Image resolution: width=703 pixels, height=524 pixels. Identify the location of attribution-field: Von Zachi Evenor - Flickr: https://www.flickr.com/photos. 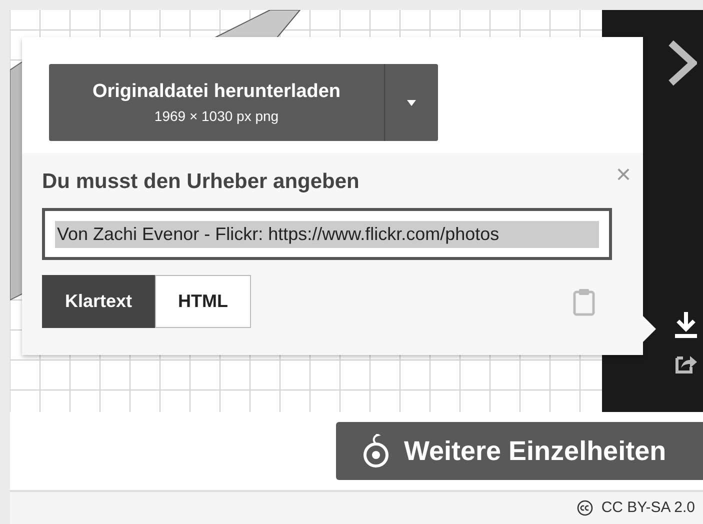
(327, 234).